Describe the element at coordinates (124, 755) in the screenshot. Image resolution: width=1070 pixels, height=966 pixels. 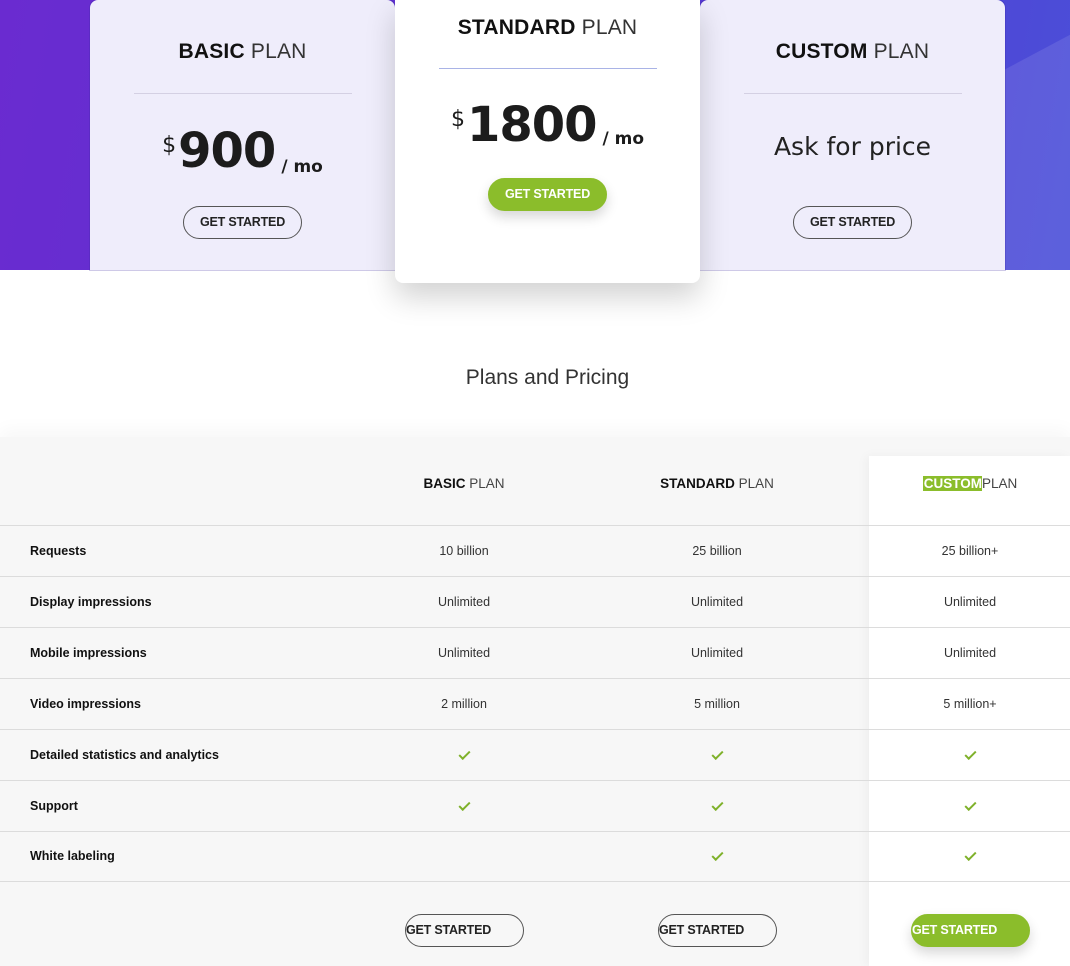
I see `row-label: Detailed statistics and analytics` at that location.